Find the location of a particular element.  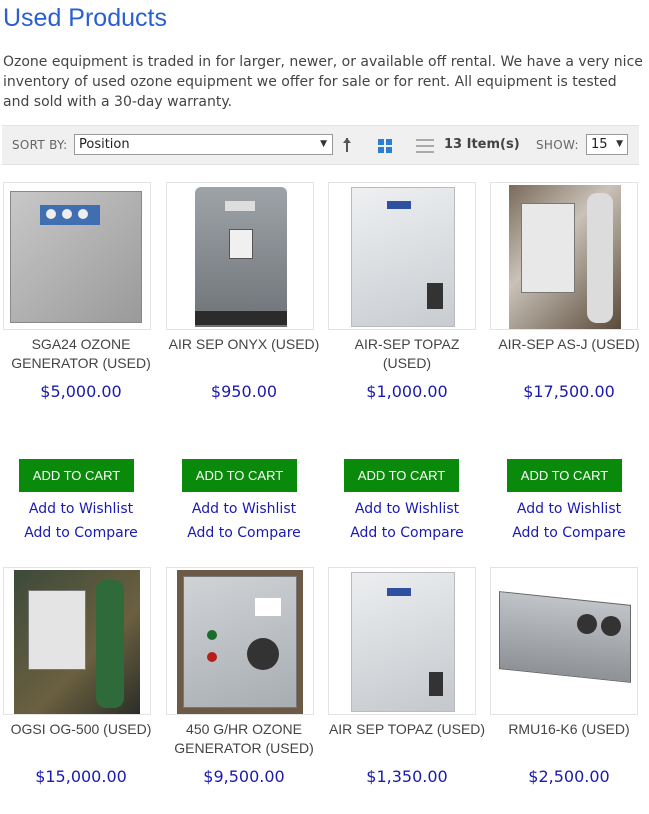

show-per-page-value: 15 is located at coordinates (599, 144).